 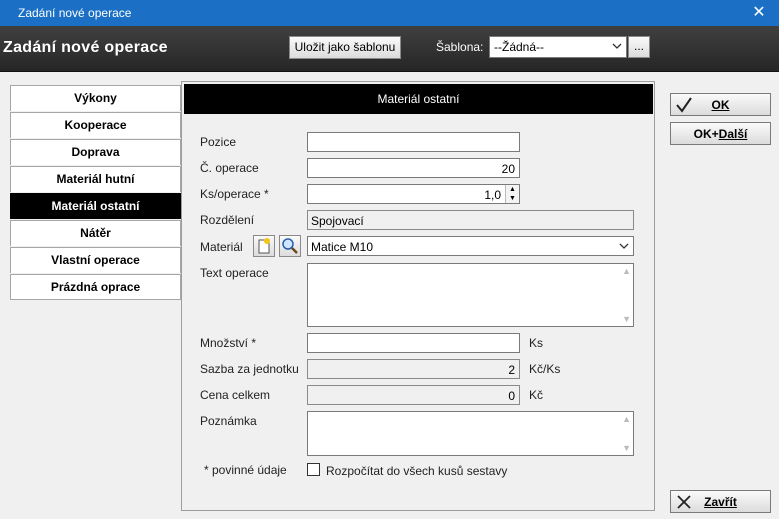 I want to click on ks-operace-value: 1,0, so click(x=492, y=195).